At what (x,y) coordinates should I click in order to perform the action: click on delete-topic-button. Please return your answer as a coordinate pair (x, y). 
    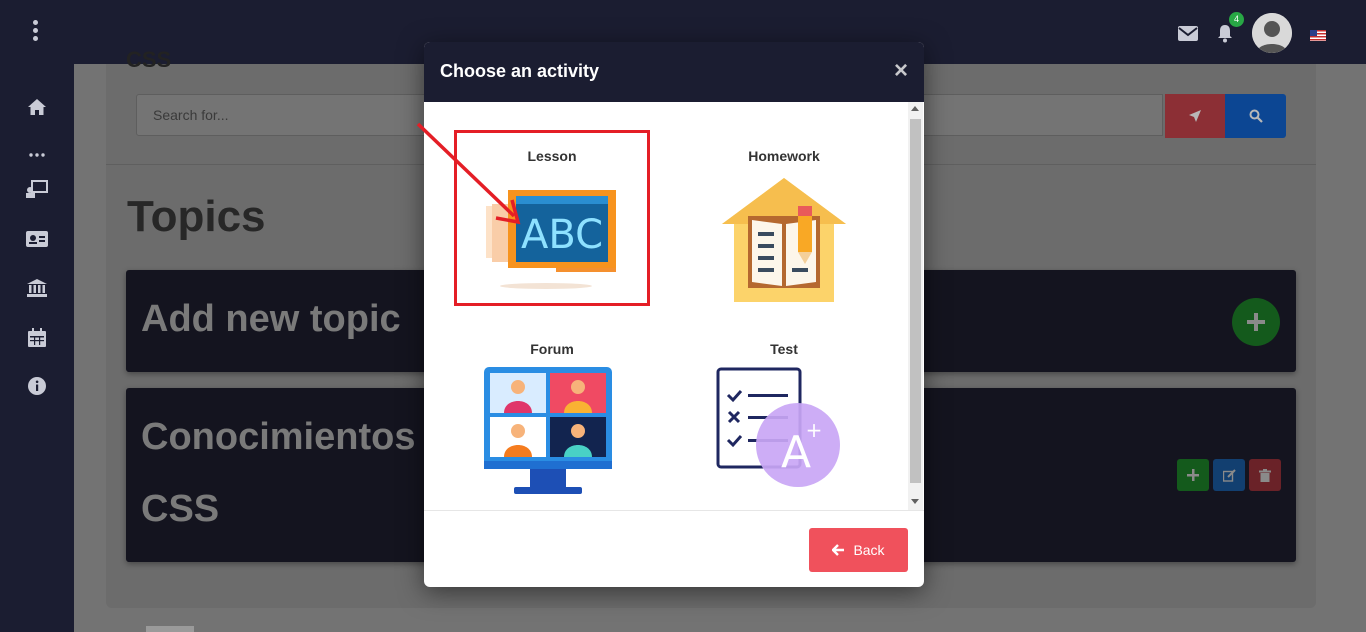
    Looking at the image, I should click on (1265, 475).